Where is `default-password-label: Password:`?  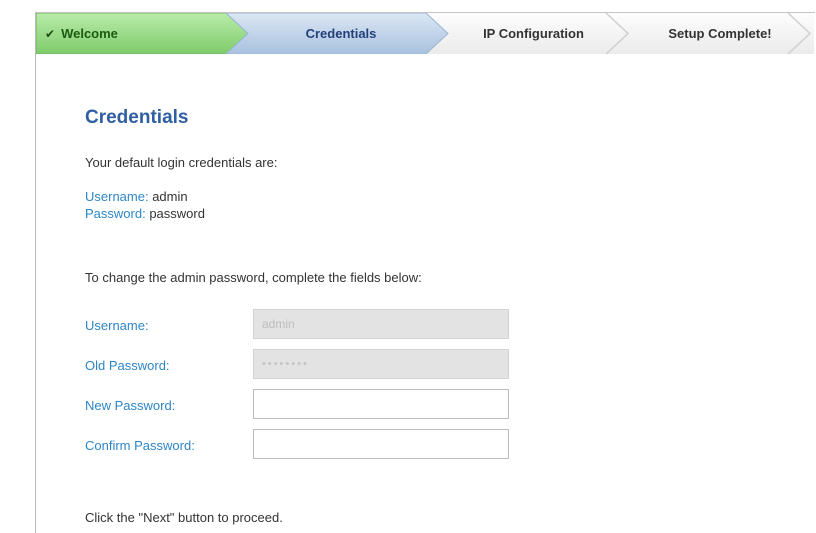 default-password-label: Password: is located at coordinates (115, 213).